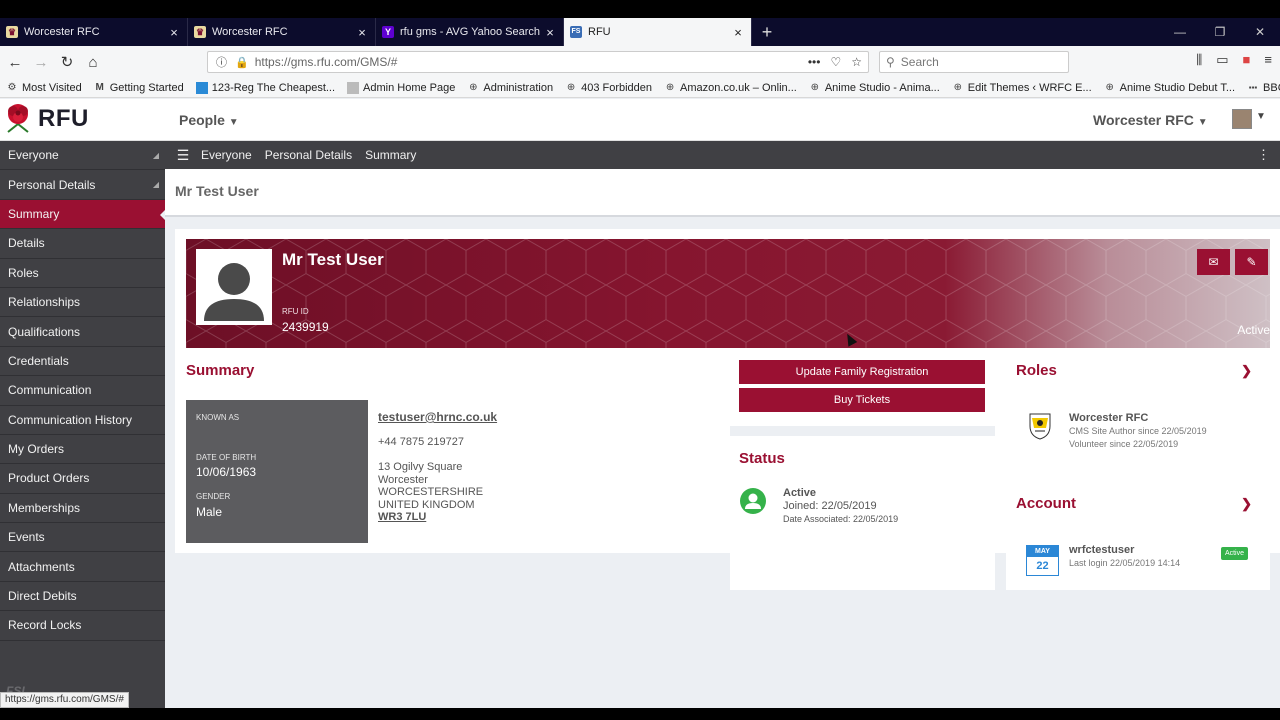 Image resolution: width=1280 pixels, height=720 pixels. Describe the element at coordinates (226, 155) in the screenshot. I see `breadcrumb-everyone: Everyone` at that location.